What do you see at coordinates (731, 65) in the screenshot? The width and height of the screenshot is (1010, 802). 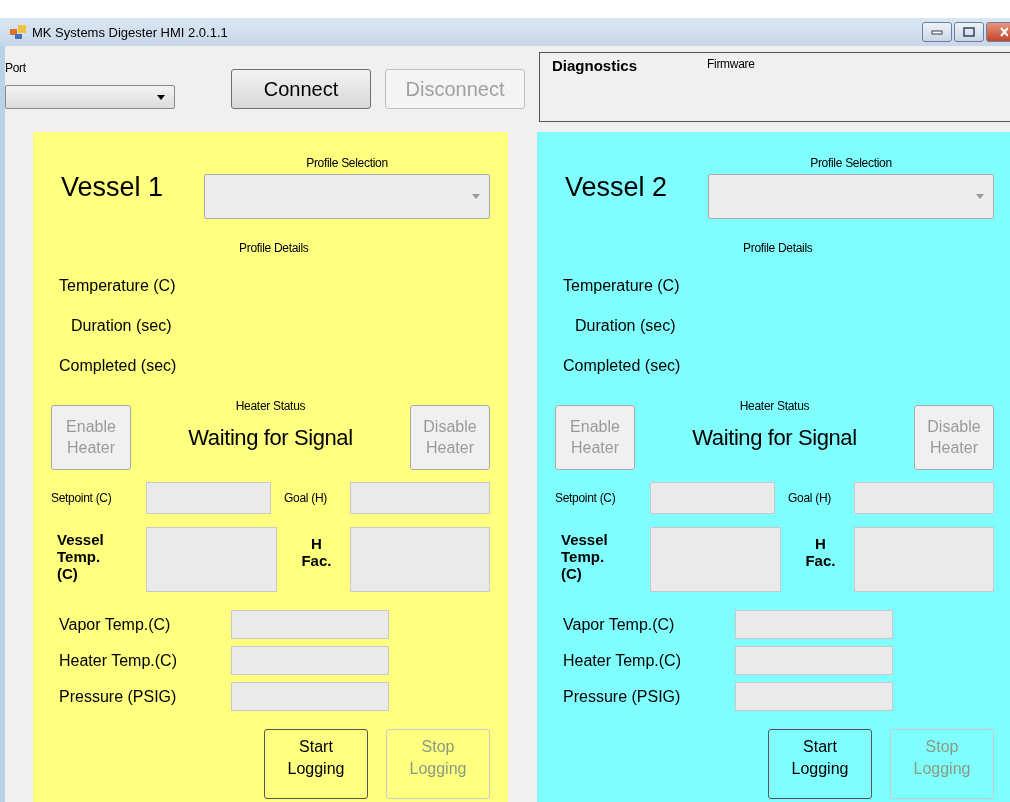 I see `firmware-label: Firmware` at bounding box center [731, 65].